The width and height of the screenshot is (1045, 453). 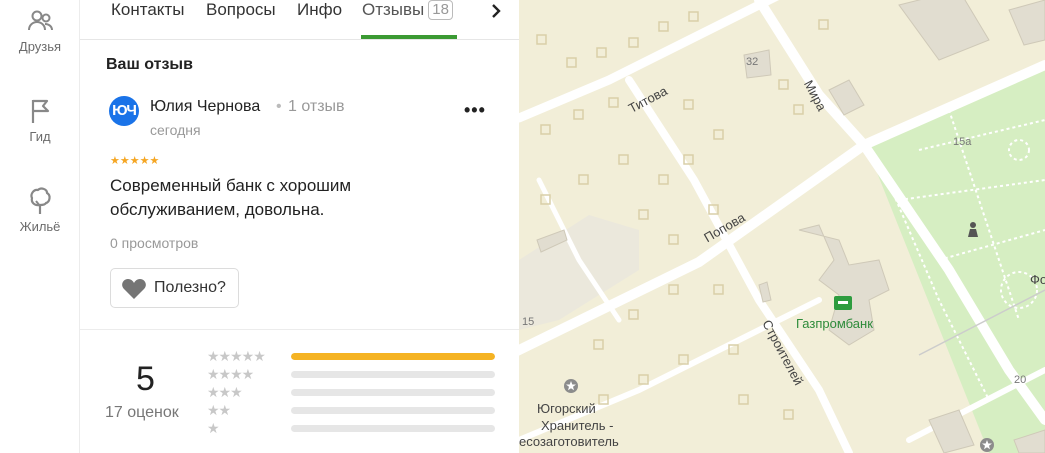 I want to click on nav-item-friends: Друзья, so click(x=40, y=30).